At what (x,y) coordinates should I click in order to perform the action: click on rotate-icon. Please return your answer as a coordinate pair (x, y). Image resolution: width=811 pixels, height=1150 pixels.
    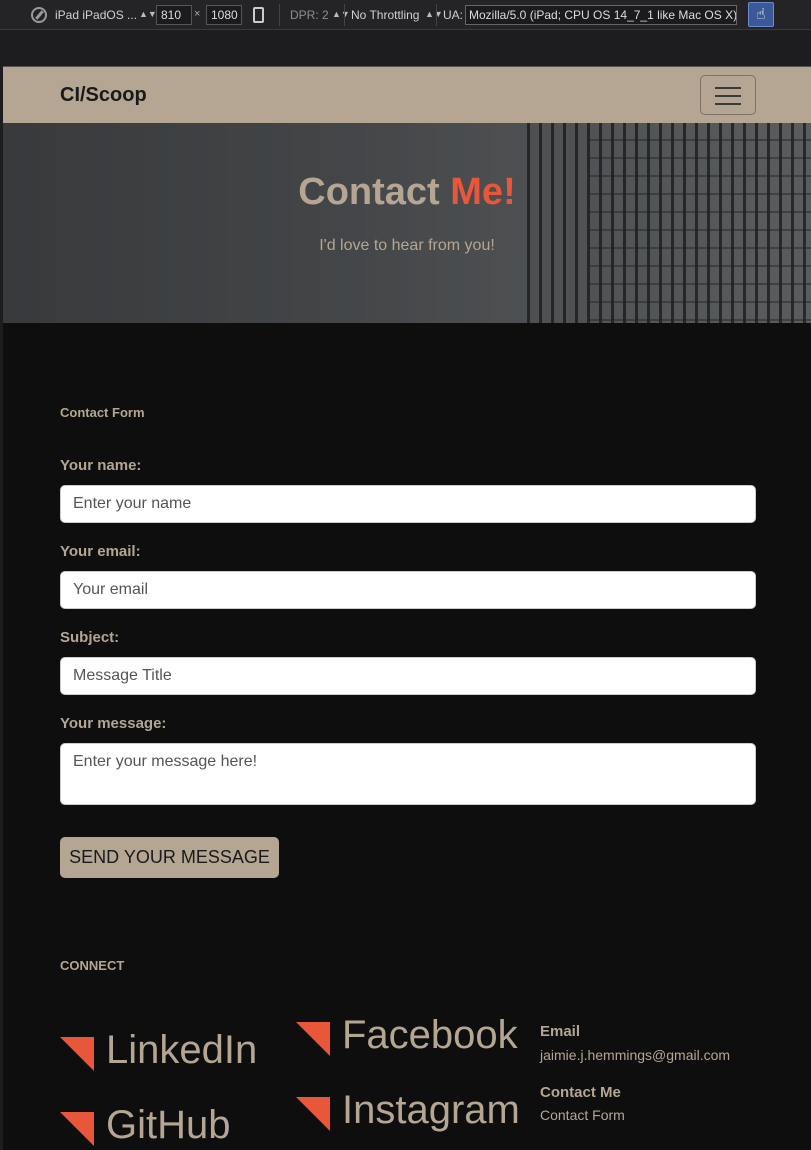
    Looking at the image, I should click on (258, 15).